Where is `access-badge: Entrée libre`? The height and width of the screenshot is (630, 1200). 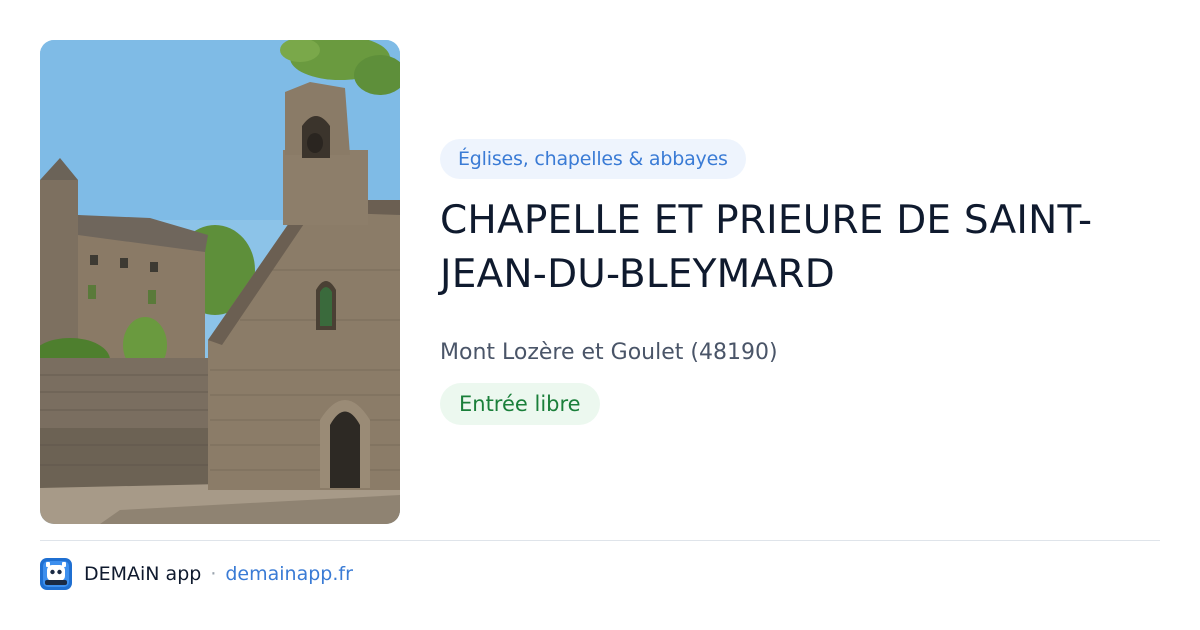 access-badge: Entrée libre is located at coordinates (520, 404).